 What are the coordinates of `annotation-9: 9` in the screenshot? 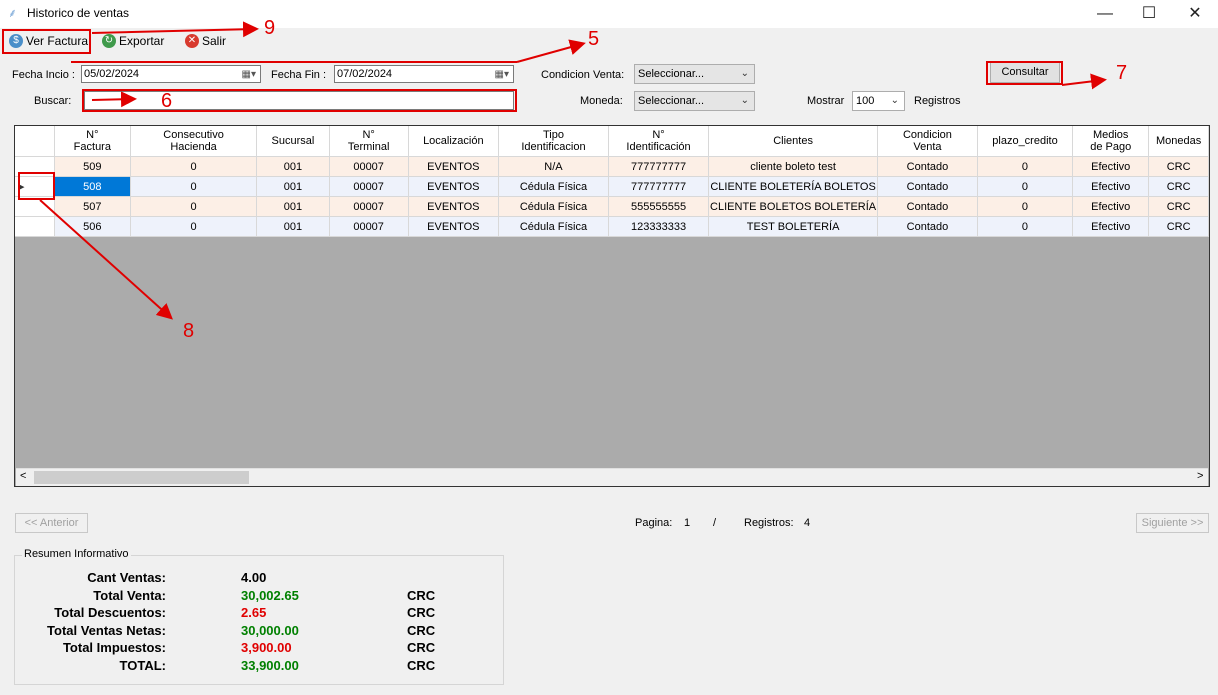 It's located at (270, 28).